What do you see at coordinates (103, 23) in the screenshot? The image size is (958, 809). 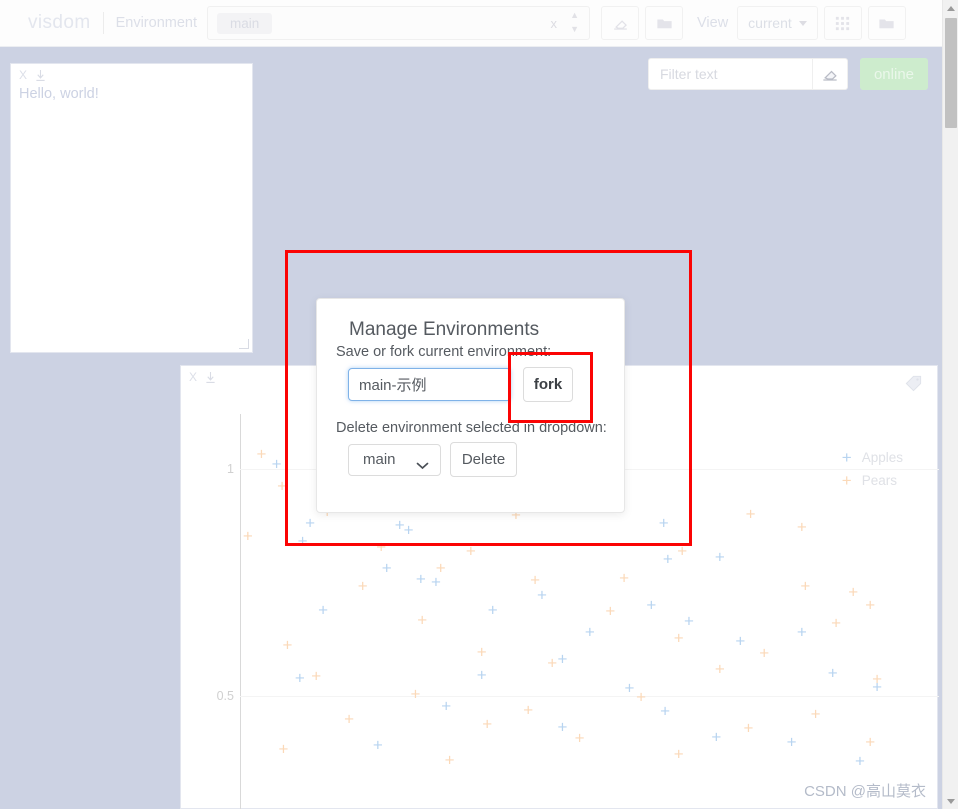 I see `divider` at bounding box center [103, 23].